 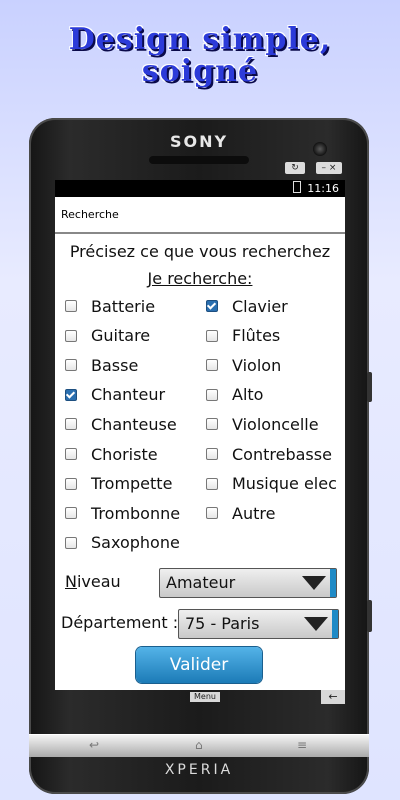 What do you see at coordinates (135, 543) in the screenshot?
I see `instrument-label: Saxophone` at bounding box center [135, 543].